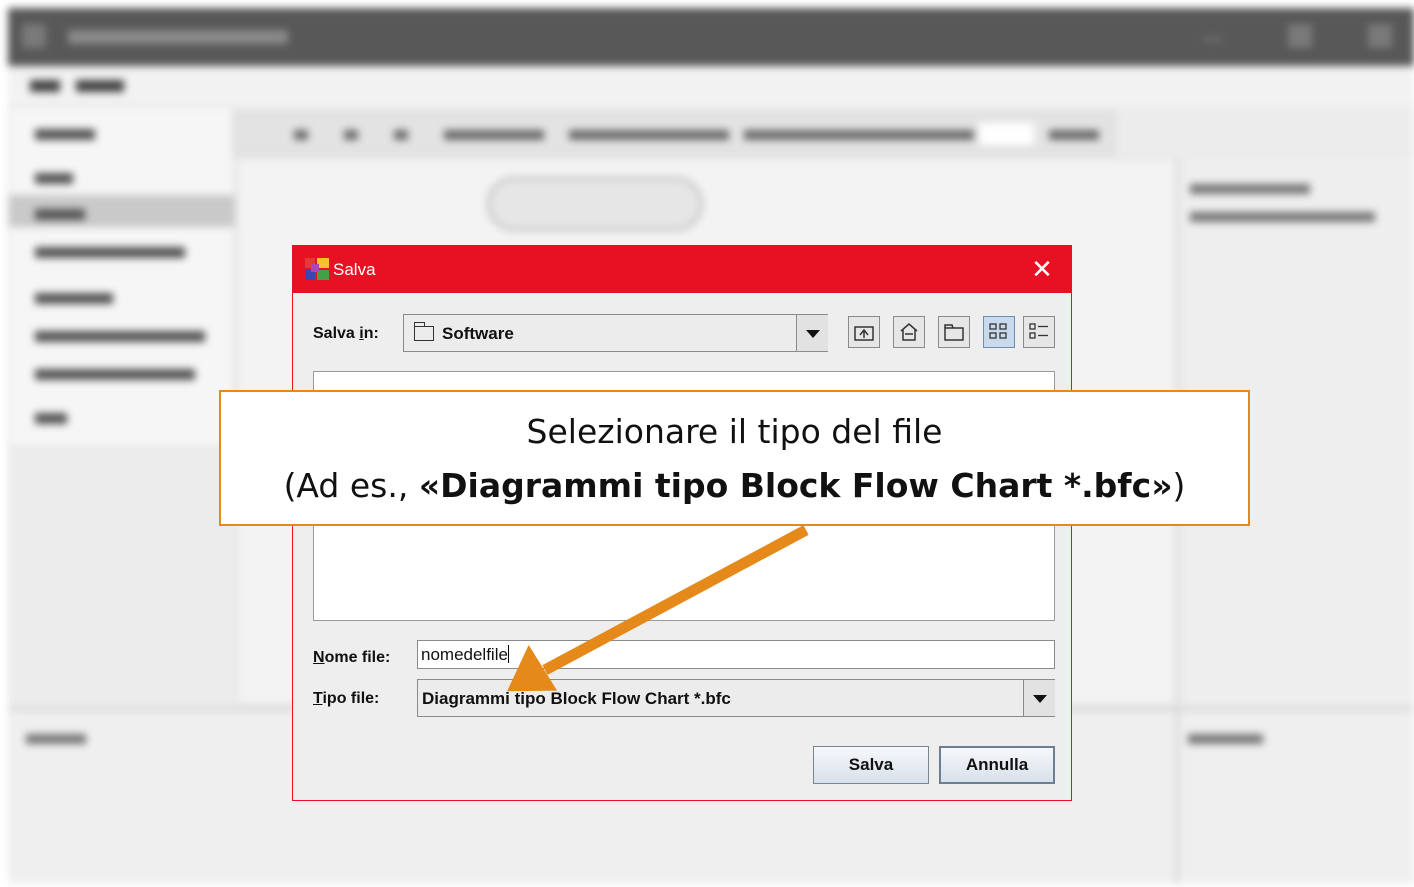 This screenshot has width=1414, height=887. Describe the element at coordinates (674, 133) in the screenshot. I see `bg-toolbar` at that location.